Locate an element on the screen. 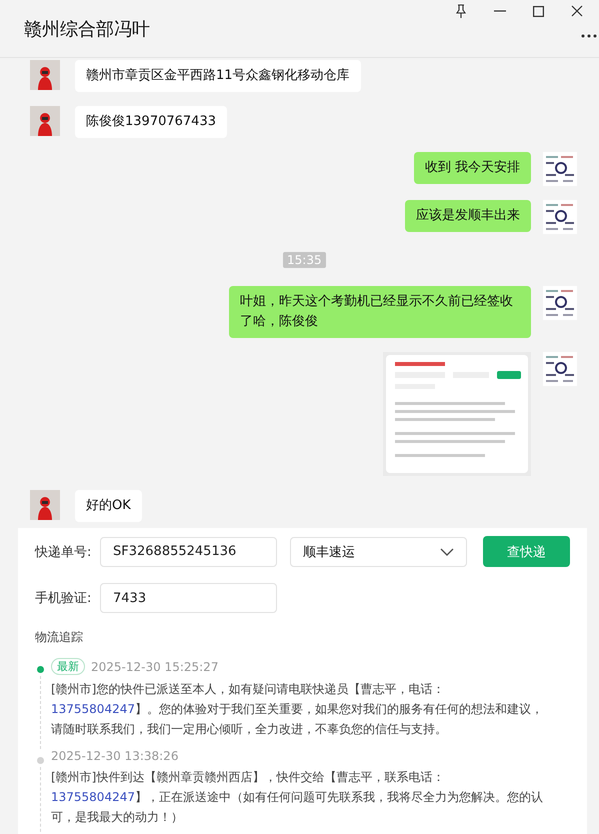  message-bubble: 应该是发顺丰出来 is located at coordinates (468, 216).